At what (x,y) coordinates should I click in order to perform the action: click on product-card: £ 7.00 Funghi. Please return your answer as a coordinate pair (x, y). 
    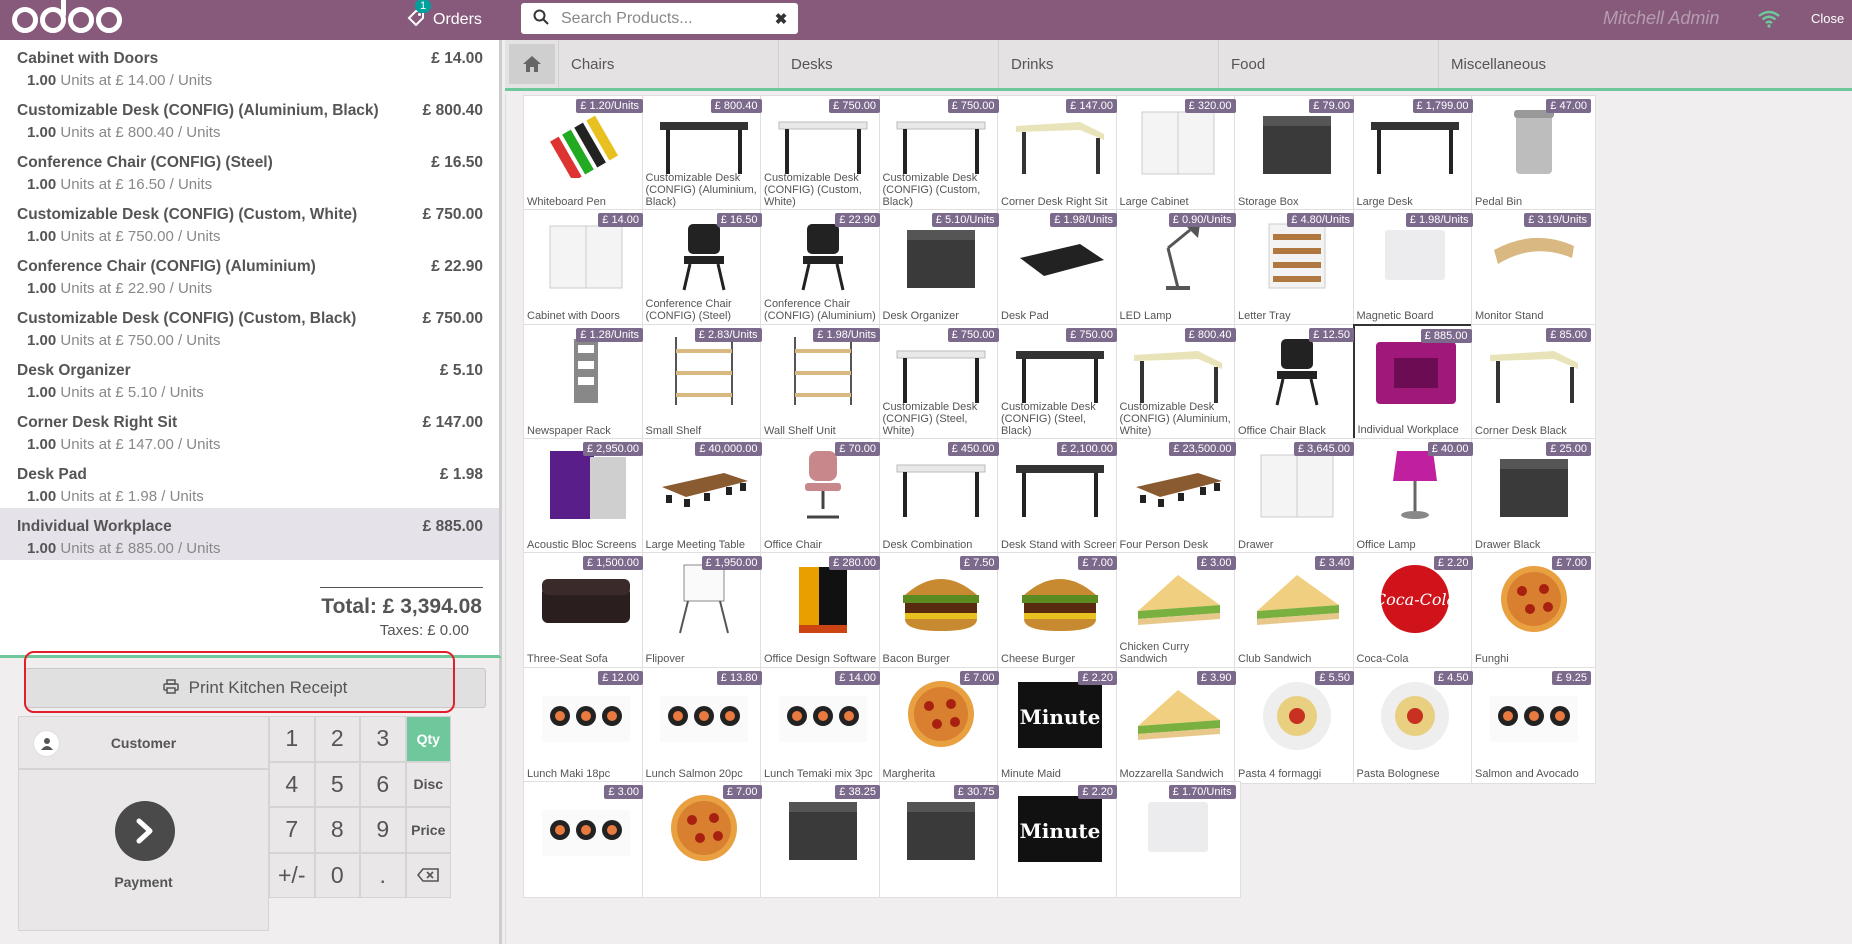
    Looking at the image, I should click on (1533, 611).